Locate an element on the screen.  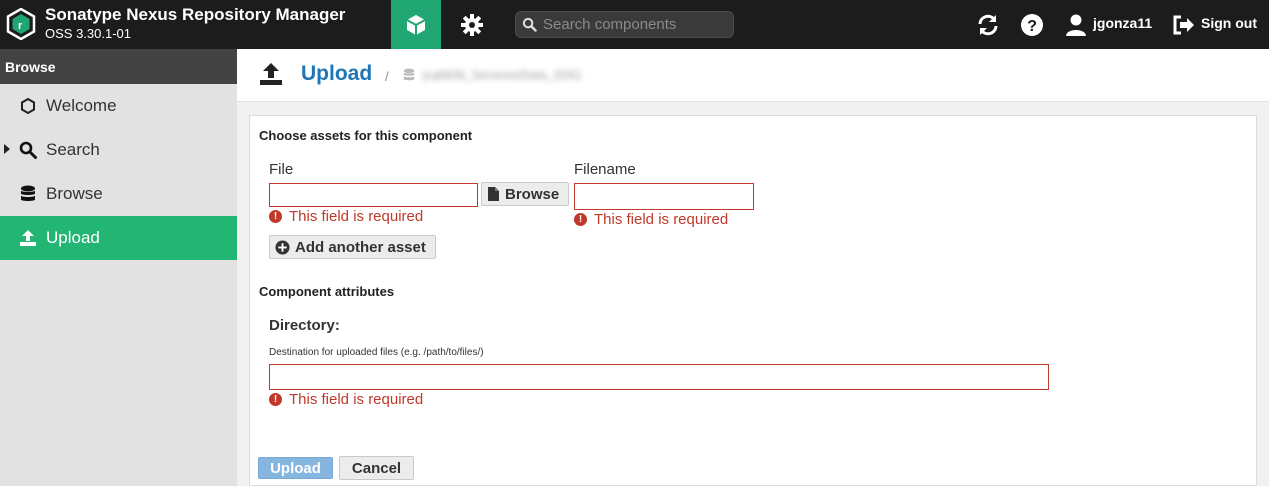
signout-icon-button is located at coordinates (1184, 25).